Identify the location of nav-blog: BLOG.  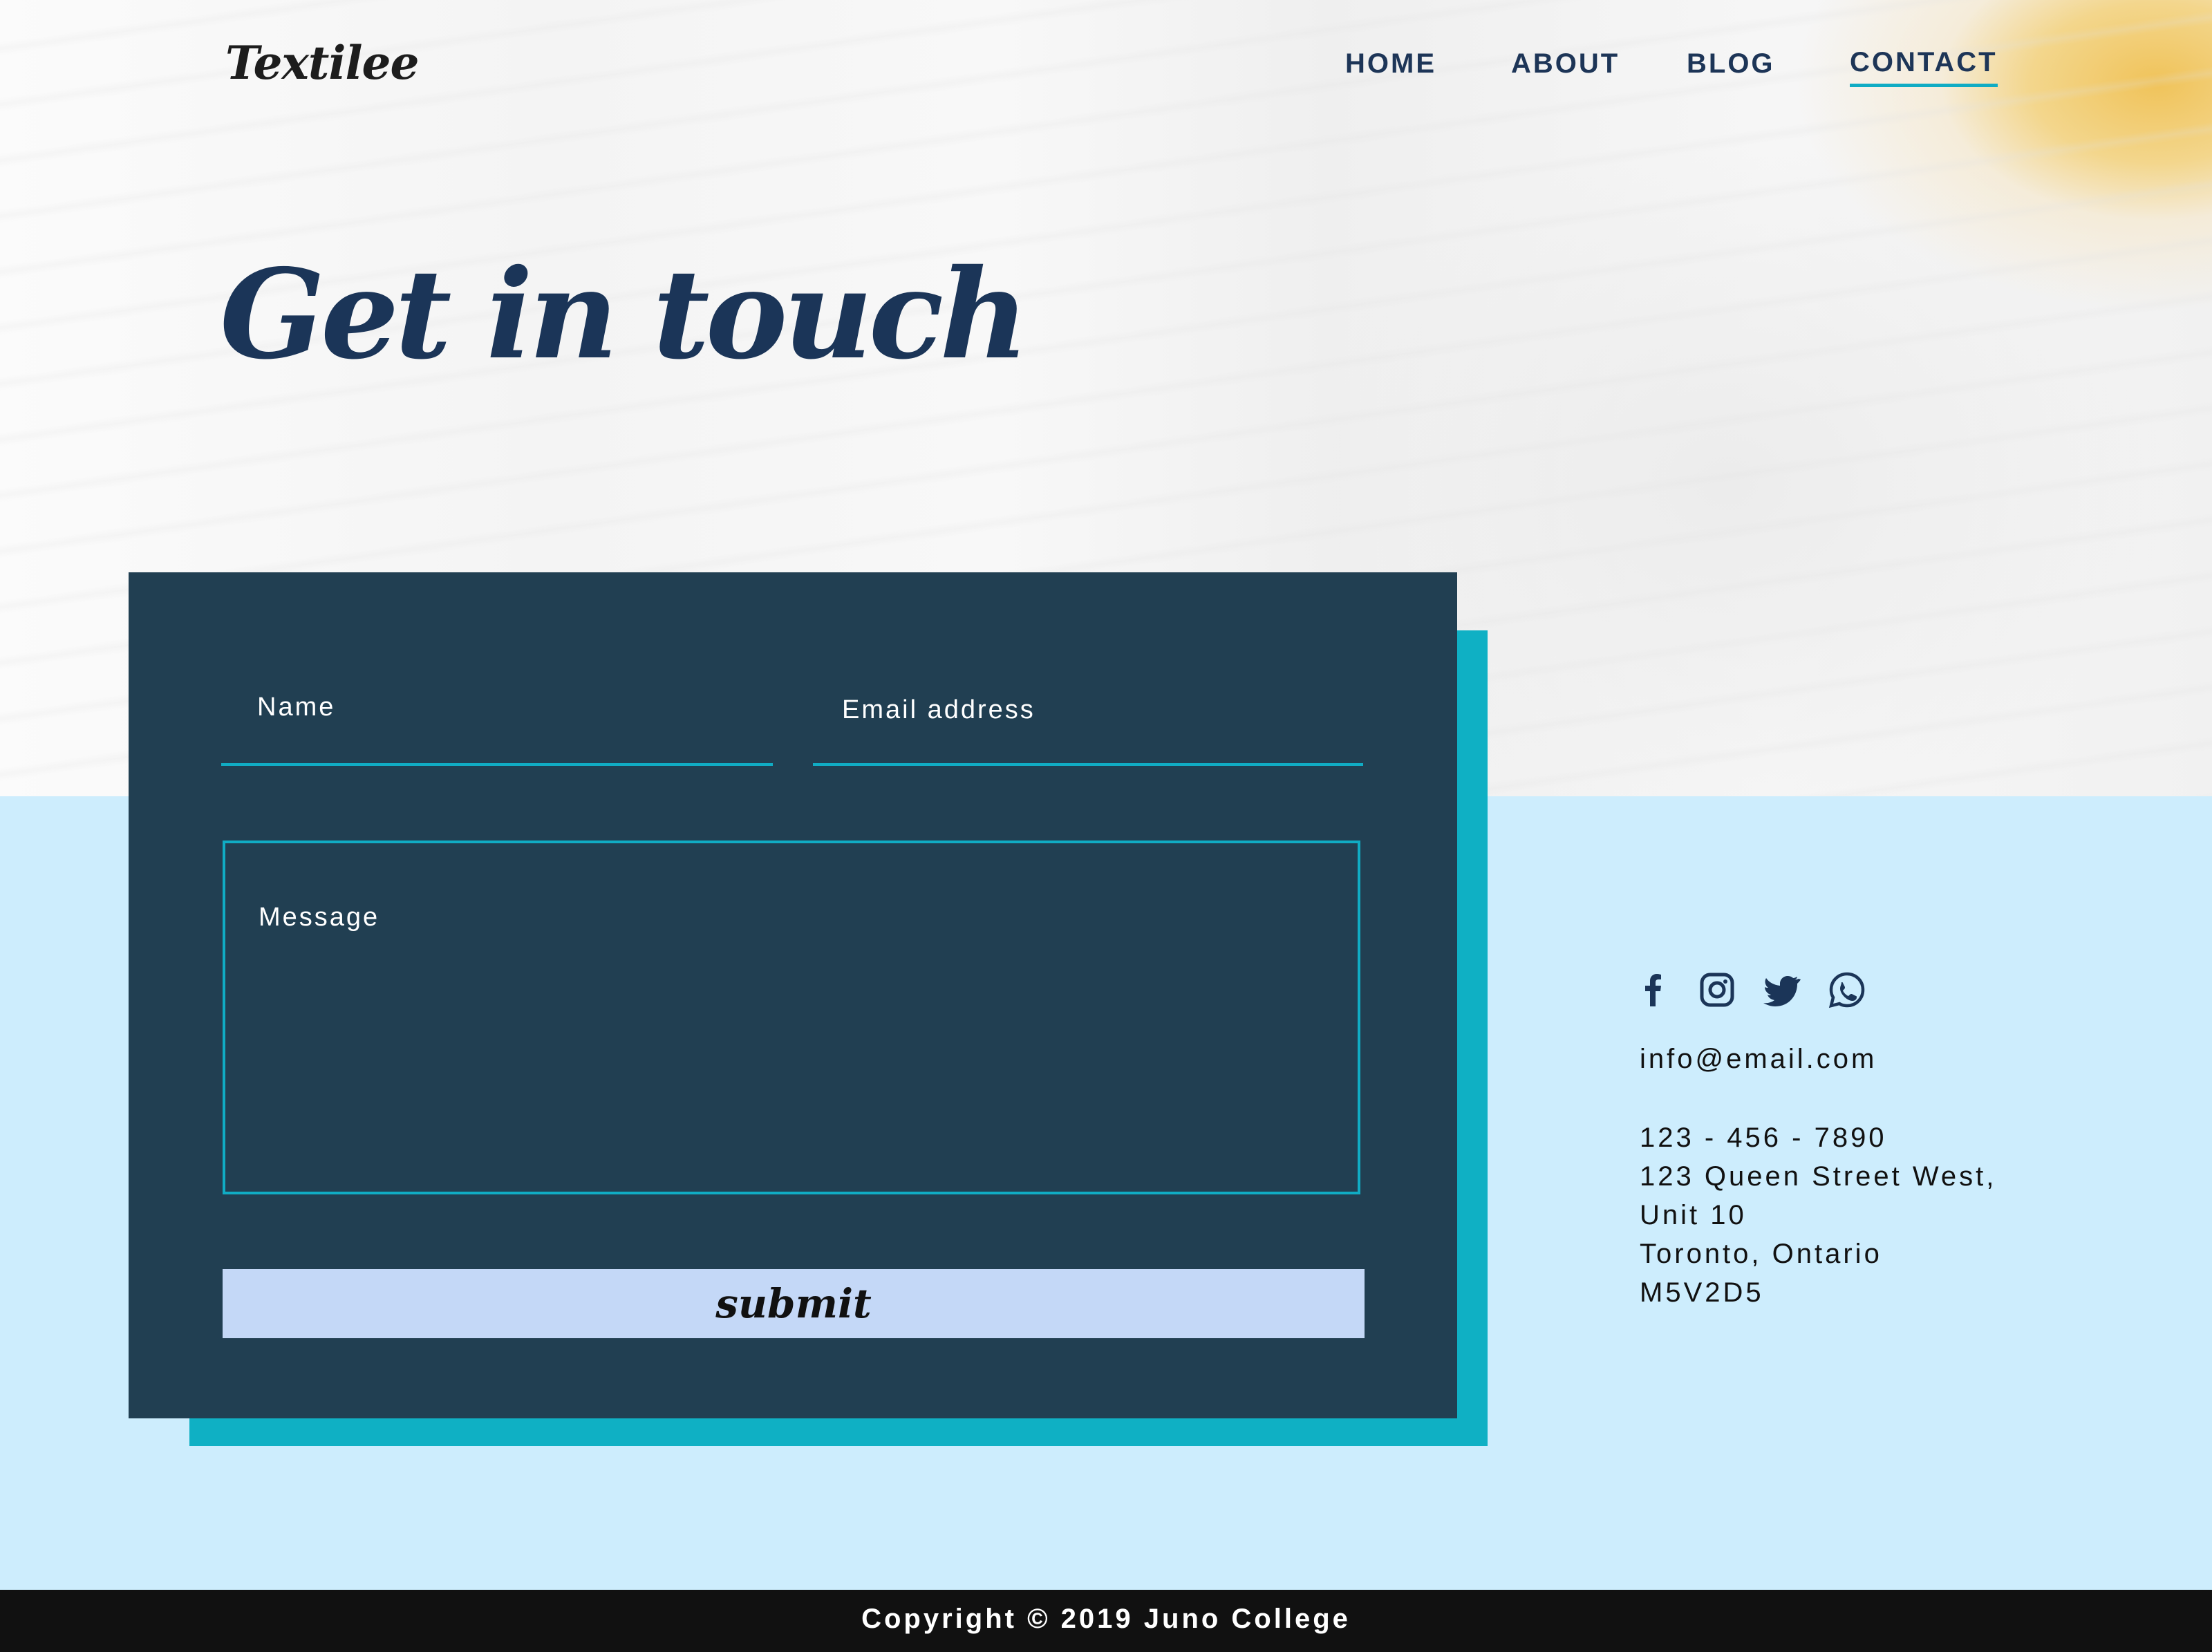
(1731, 63).